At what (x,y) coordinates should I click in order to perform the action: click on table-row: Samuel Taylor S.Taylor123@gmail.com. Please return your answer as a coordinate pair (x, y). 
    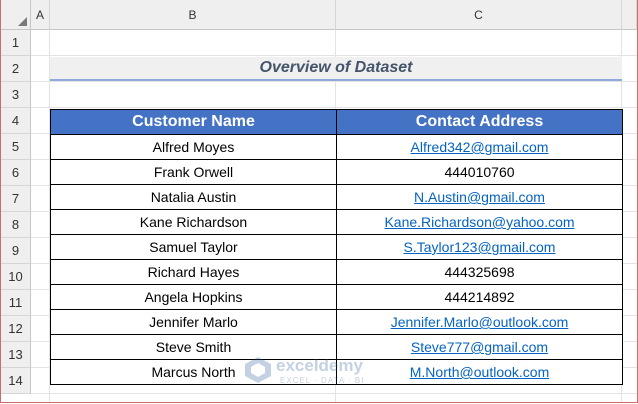
    Looking at the image, I should click on (336, 247).